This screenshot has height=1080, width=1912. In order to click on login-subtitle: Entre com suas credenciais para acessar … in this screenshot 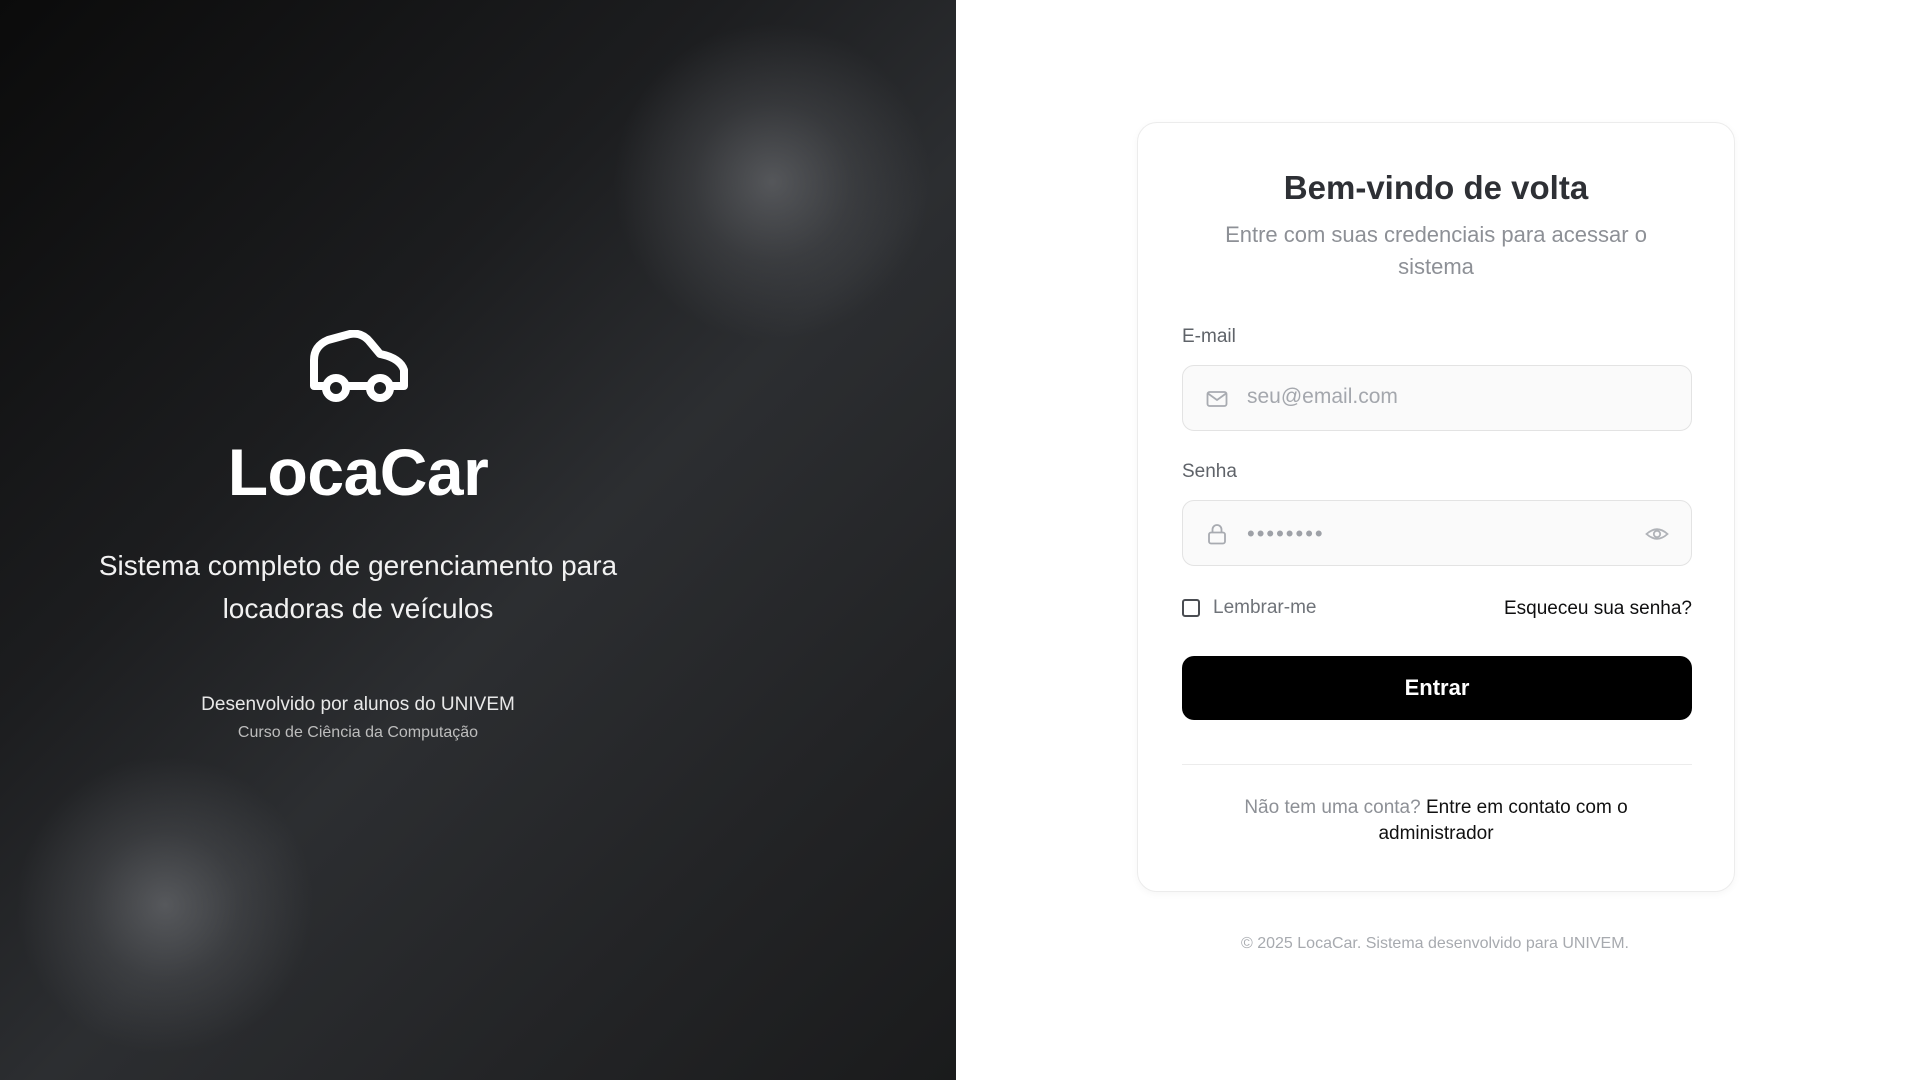, I will do `click(1436, 250)`.